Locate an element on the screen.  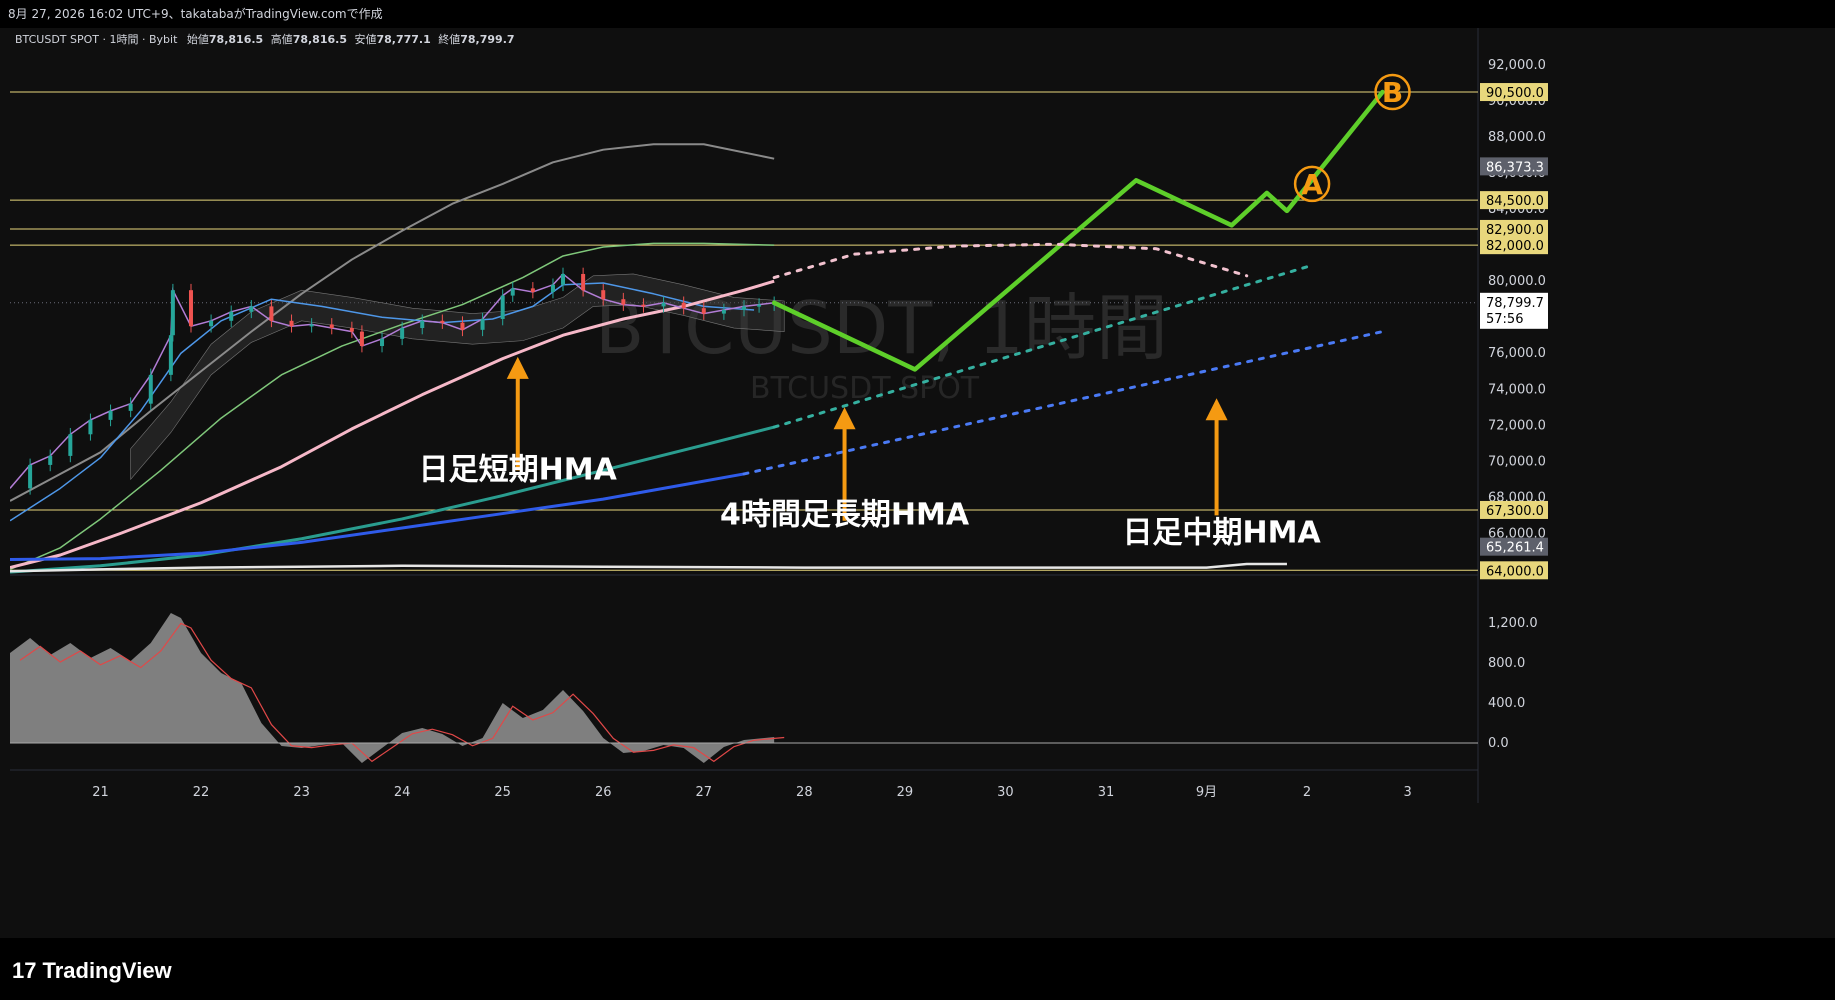
marker-label-1: B is located at coordinates (1392, 92).